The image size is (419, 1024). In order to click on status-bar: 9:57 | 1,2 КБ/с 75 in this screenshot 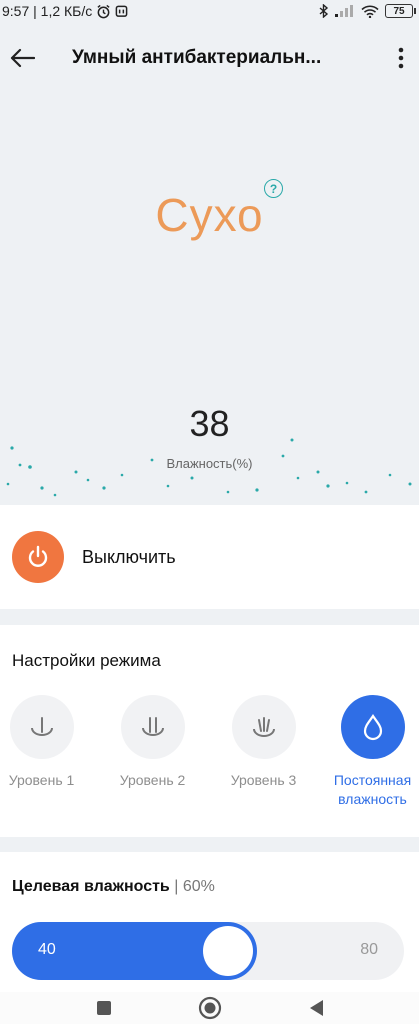, I will do `click(209, 11)`.